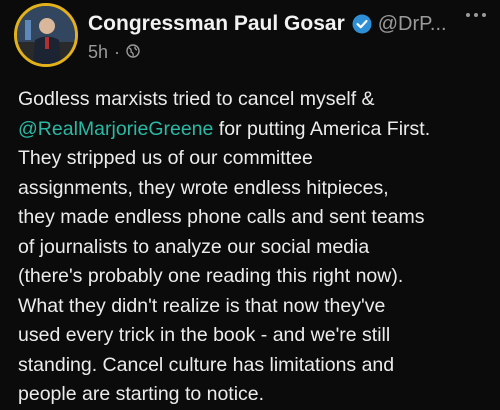 Image resolution: width=500 pixels, height=410 pixels. What do you see at coordinates (98, 52) in the screenshot?
I see `timestamp: 5h` at bounding box center [98, 52].